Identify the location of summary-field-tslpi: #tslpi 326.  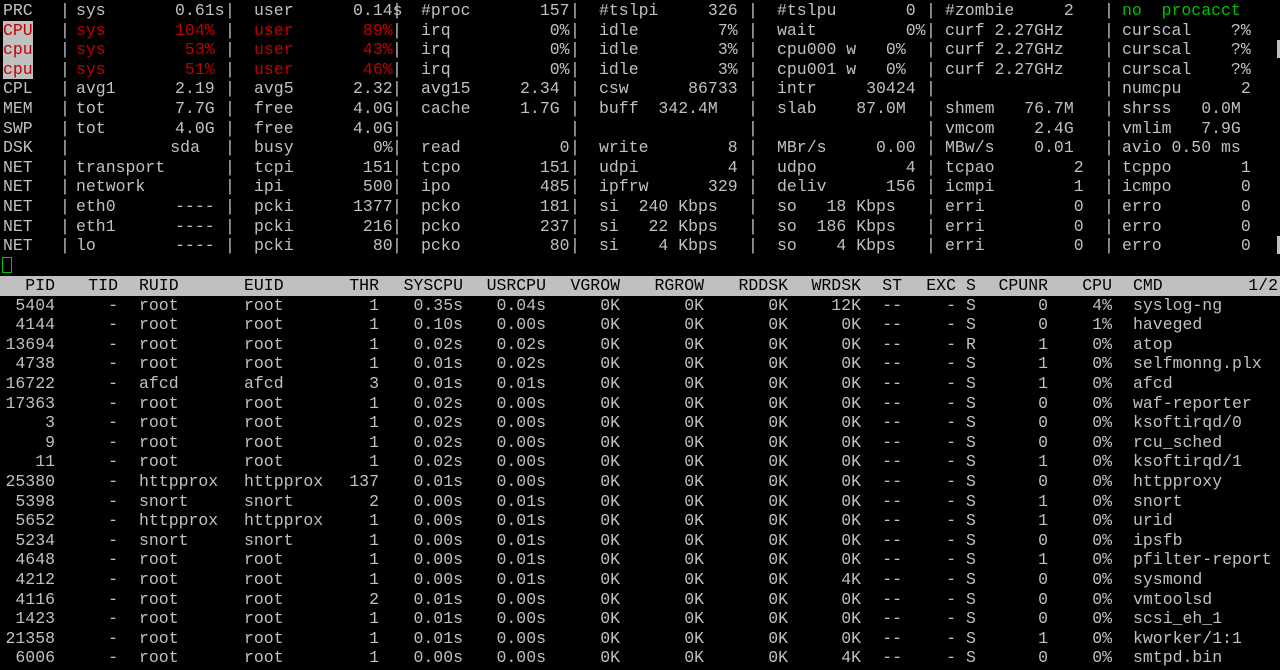
(668, 10).